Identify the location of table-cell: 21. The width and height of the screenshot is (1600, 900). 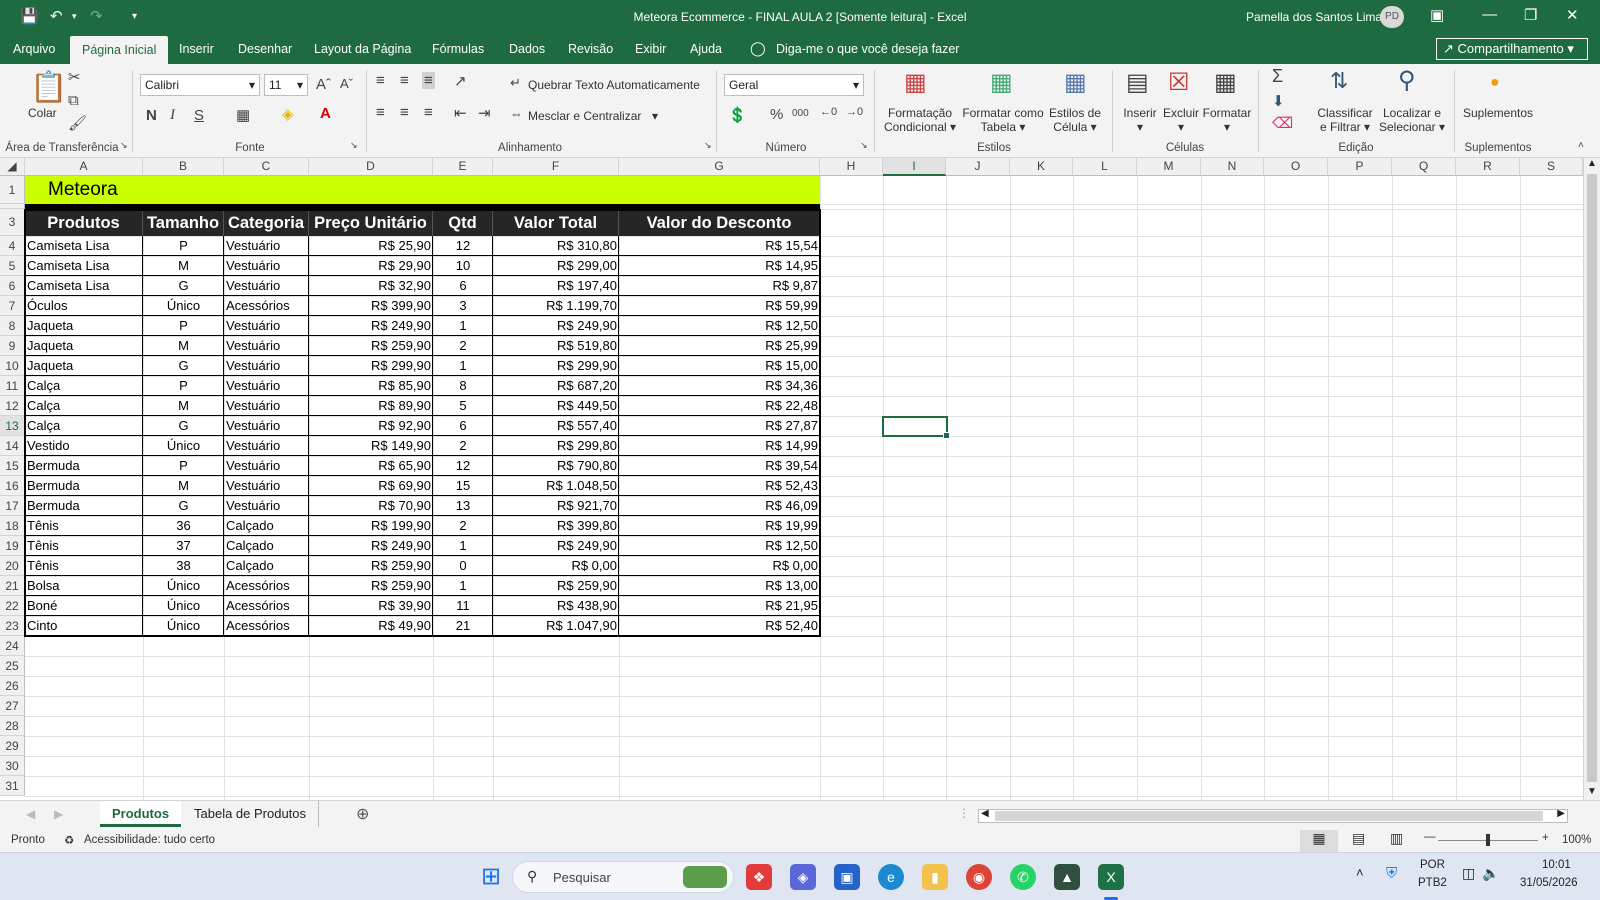
(463, 626).